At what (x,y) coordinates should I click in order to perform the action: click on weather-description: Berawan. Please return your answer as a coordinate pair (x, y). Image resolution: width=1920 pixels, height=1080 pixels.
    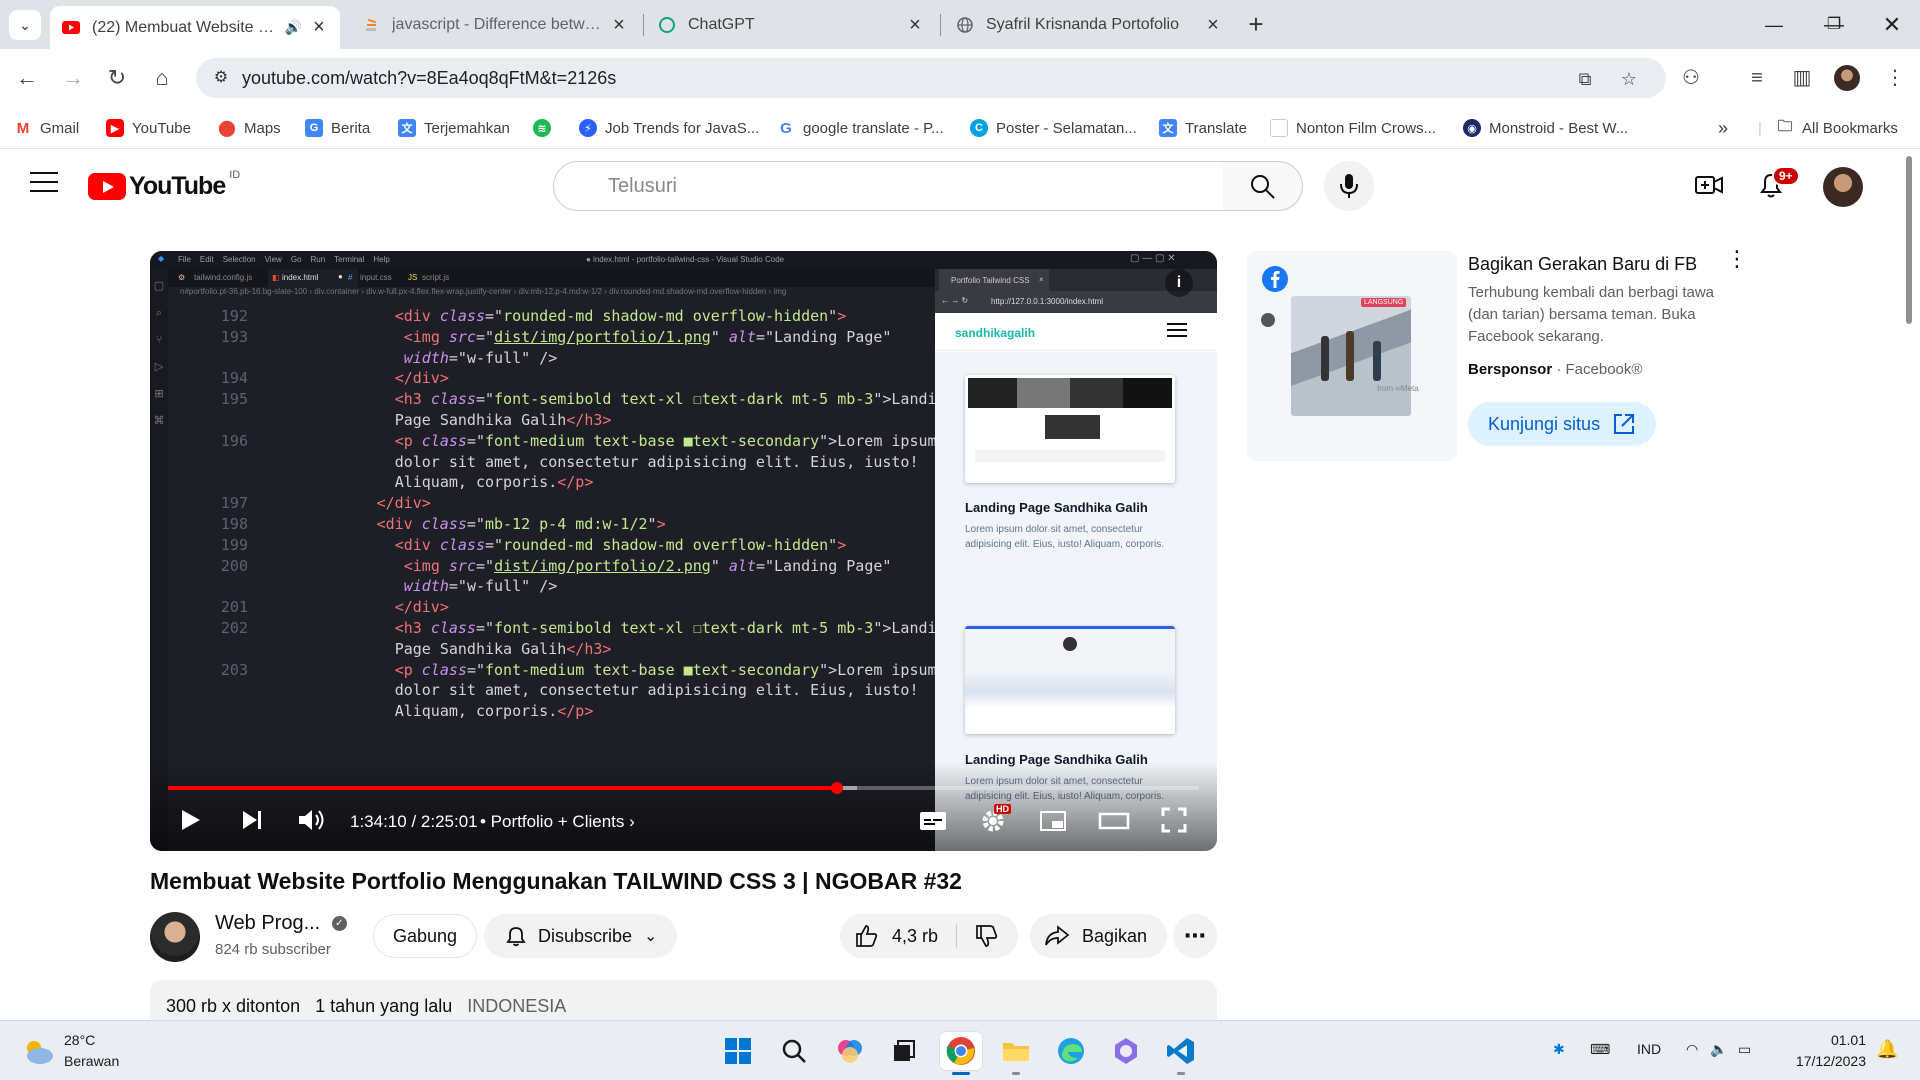
    Looking at the image, I should click on (91, 1061).